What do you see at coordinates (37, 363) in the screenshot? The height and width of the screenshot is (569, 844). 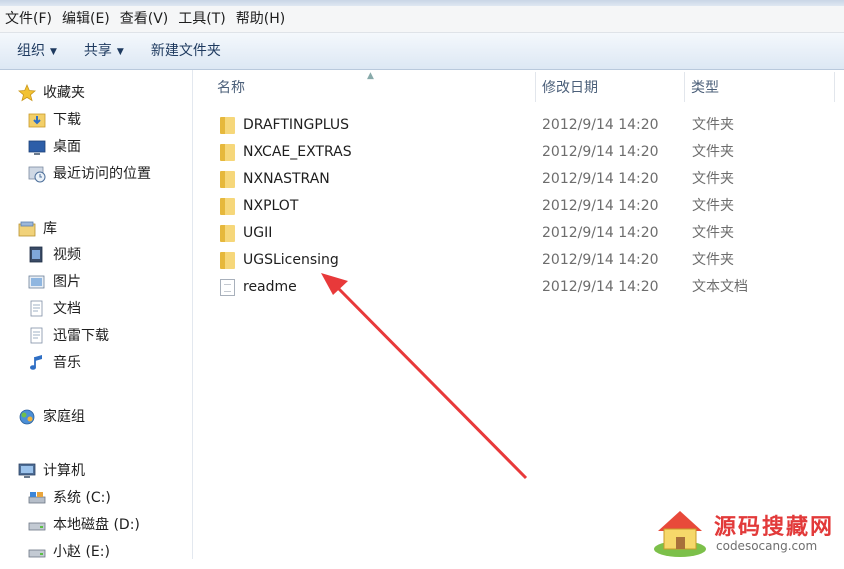 I see `music-note-icon` at bounding box center [37, 363].